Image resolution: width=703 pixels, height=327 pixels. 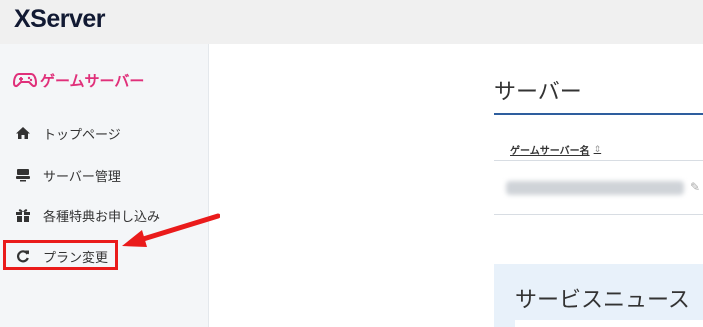 I want to click on edit-pencil-icon: ✎, so click(x=695, y=187).